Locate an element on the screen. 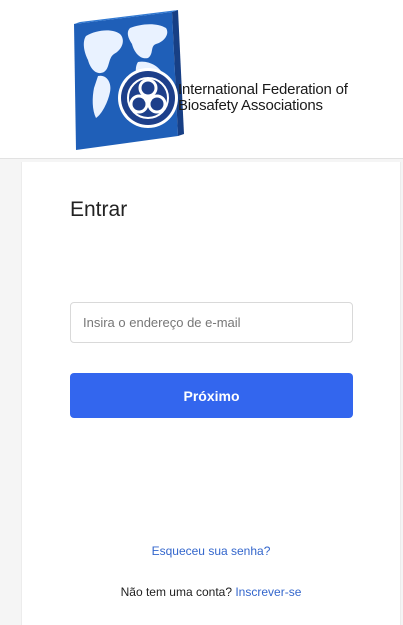 This screenshot has width=403, height=625. signup-row: Não tem uma conta? Inscrever-se is located at coordinates (211, 592).